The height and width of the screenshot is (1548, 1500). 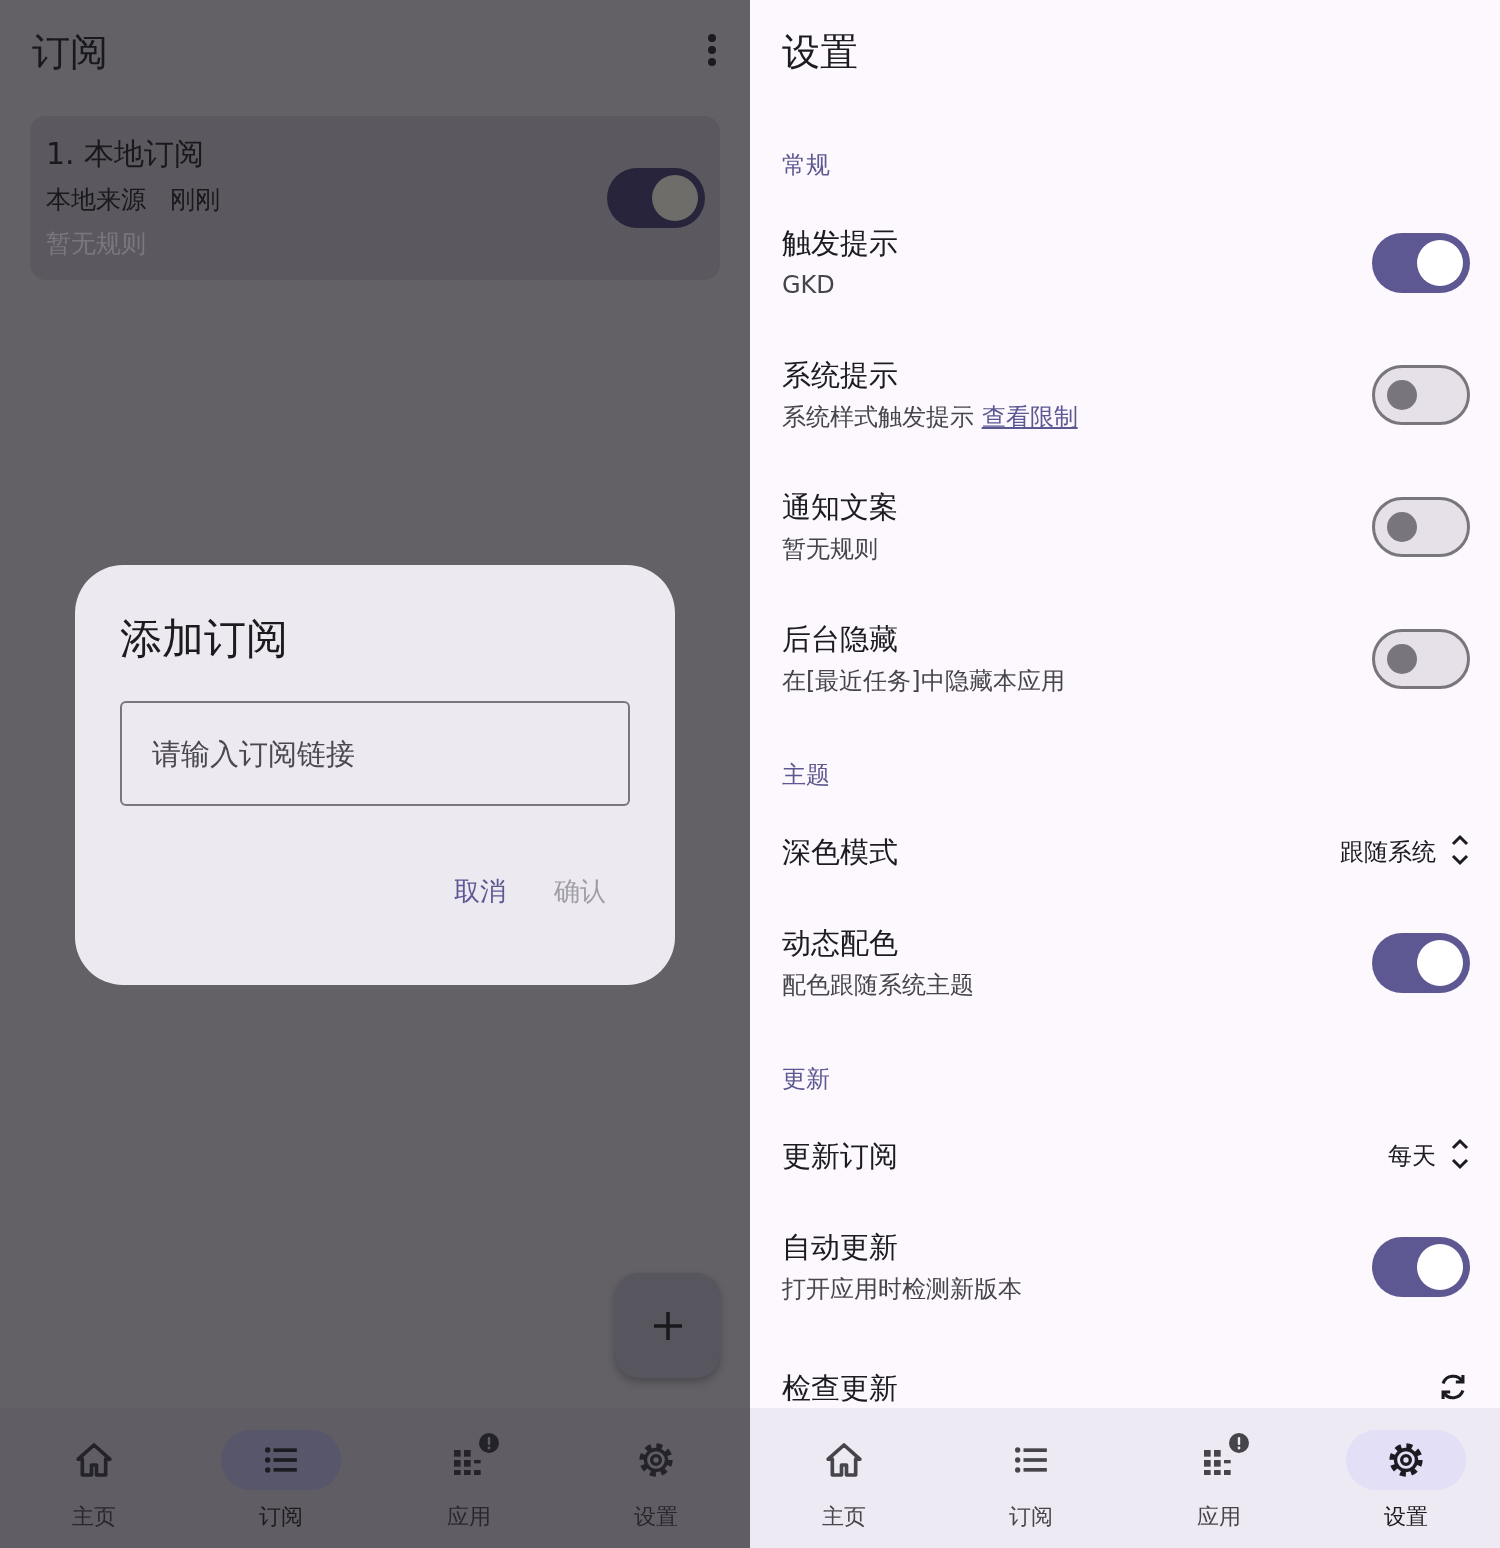 I want to click on setting-description: 暂无规则, so click(x=830, y=549).